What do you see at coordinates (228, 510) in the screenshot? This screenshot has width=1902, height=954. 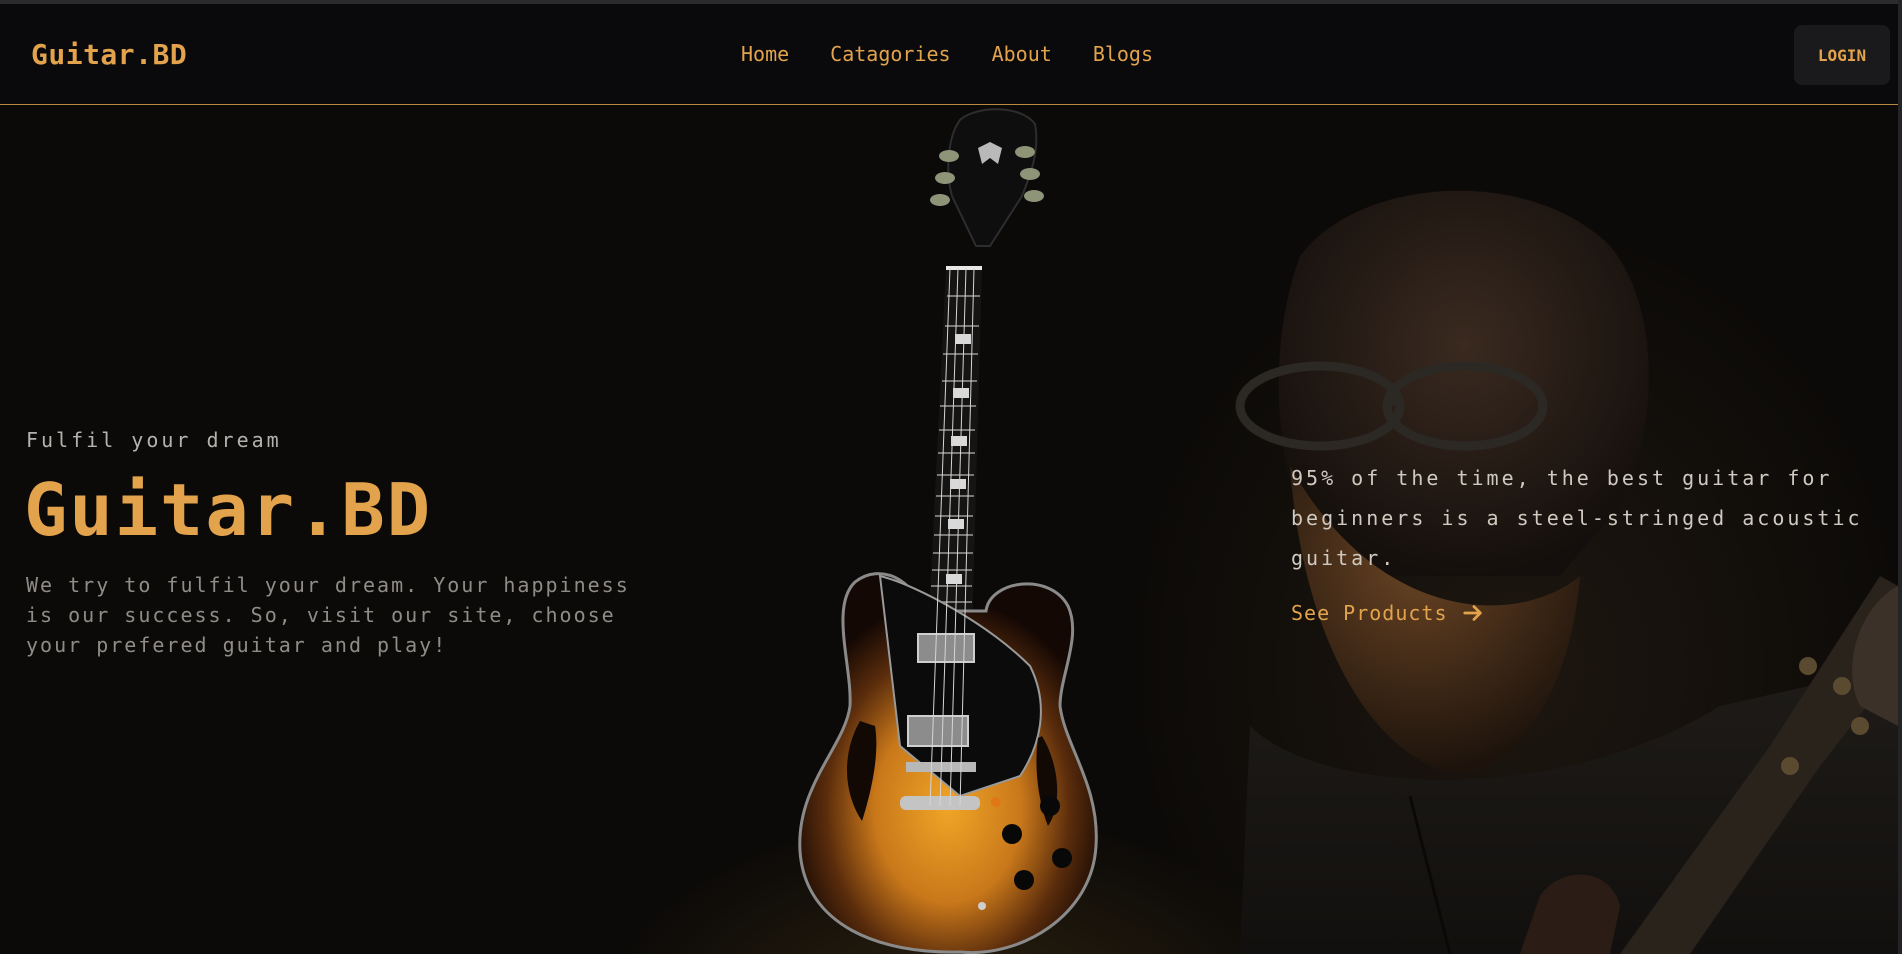 I see `hero-title: Guitar.BD` at bounding box center [228, 510].